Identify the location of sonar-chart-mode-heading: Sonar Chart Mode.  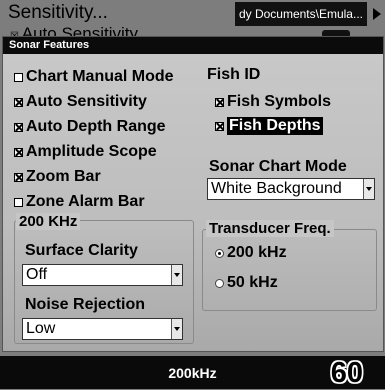
(278, 166).